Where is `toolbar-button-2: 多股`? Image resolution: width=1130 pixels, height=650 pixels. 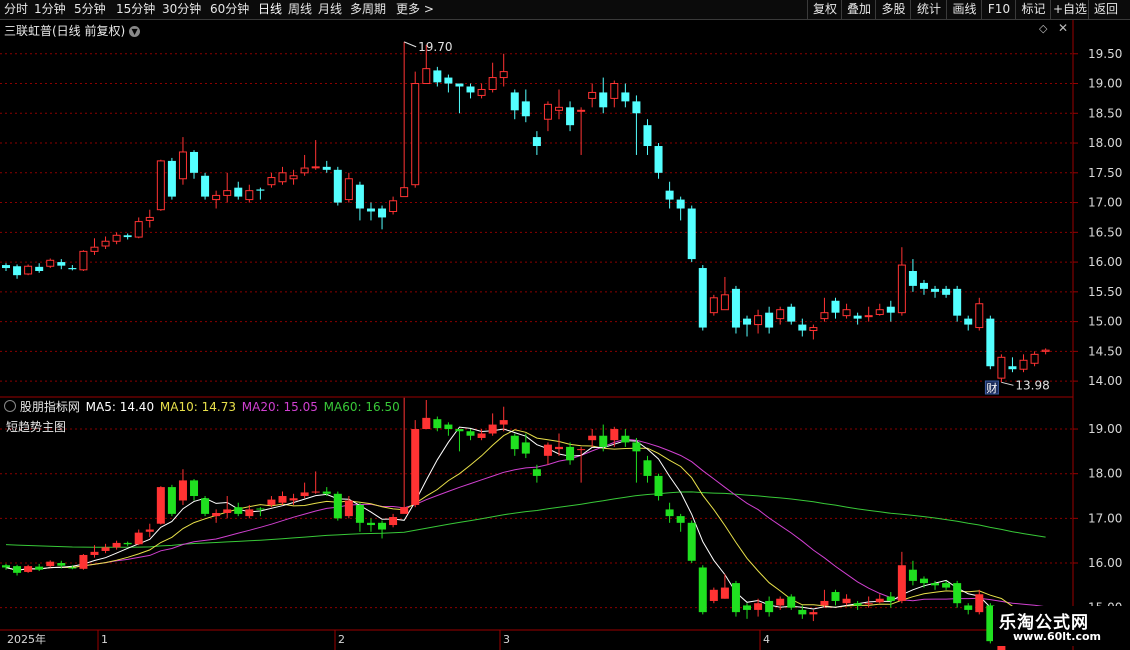
toolbar-button-2: 多股 is located at coordinates (893, 9).